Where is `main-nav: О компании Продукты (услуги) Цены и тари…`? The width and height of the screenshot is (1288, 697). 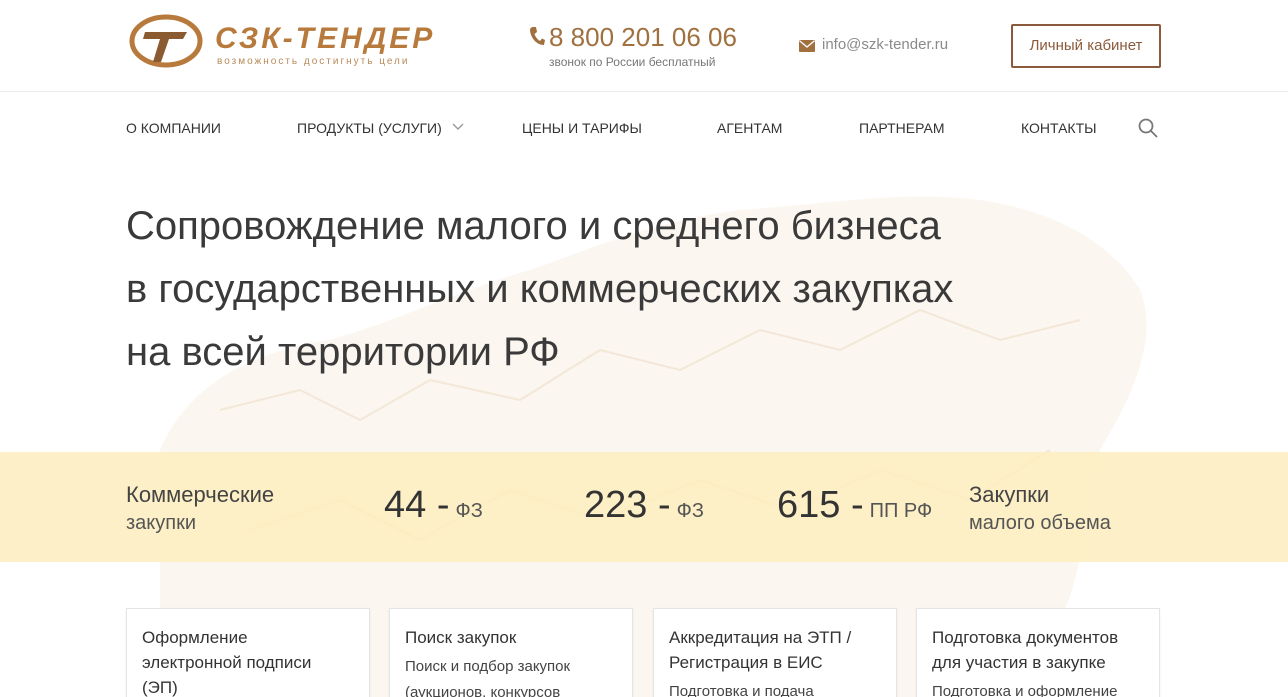
main-nav: О компании Продукты (услуги) Цены и тари… is located at coordinates (644, 128).